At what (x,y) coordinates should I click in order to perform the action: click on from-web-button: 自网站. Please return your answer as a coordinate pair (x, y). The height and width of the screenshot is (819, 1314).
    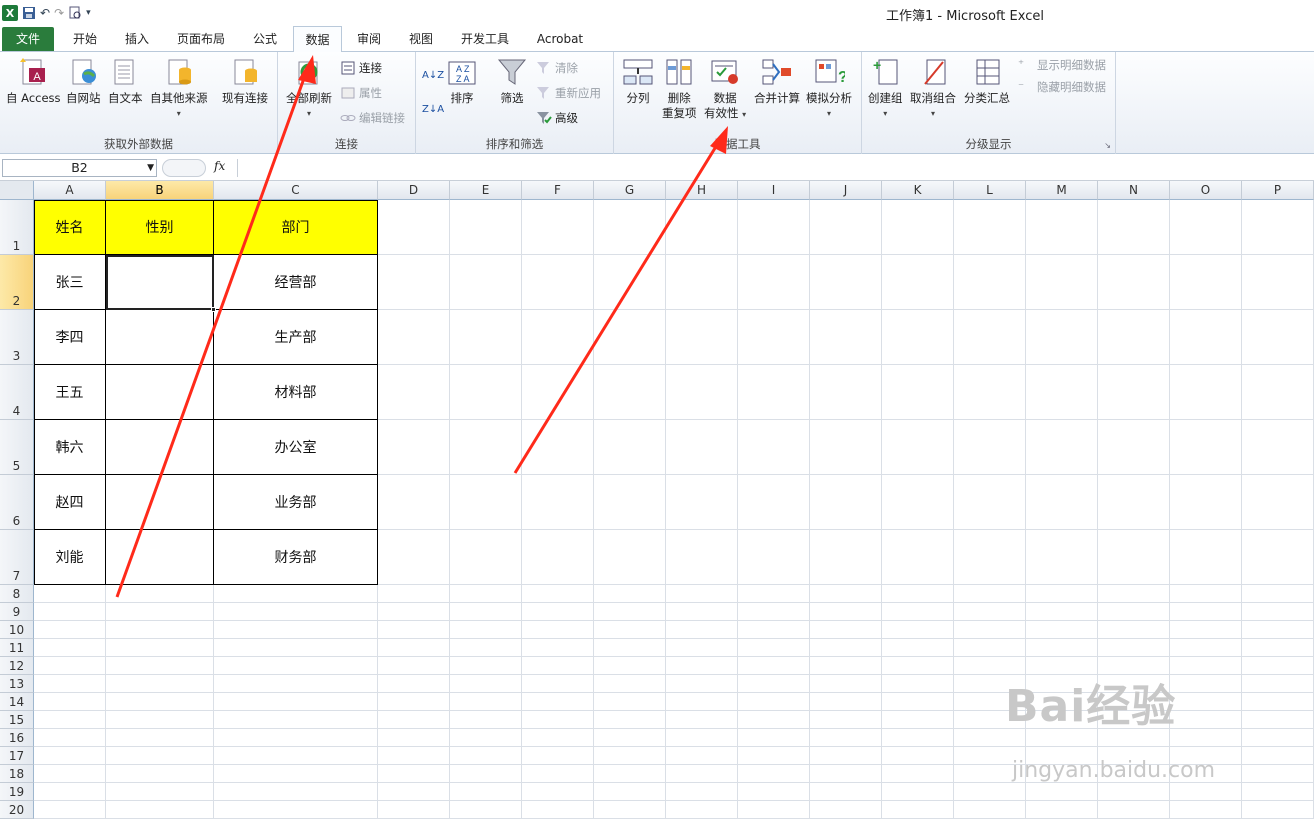
    Looking at the image, I should click on (83, 81).